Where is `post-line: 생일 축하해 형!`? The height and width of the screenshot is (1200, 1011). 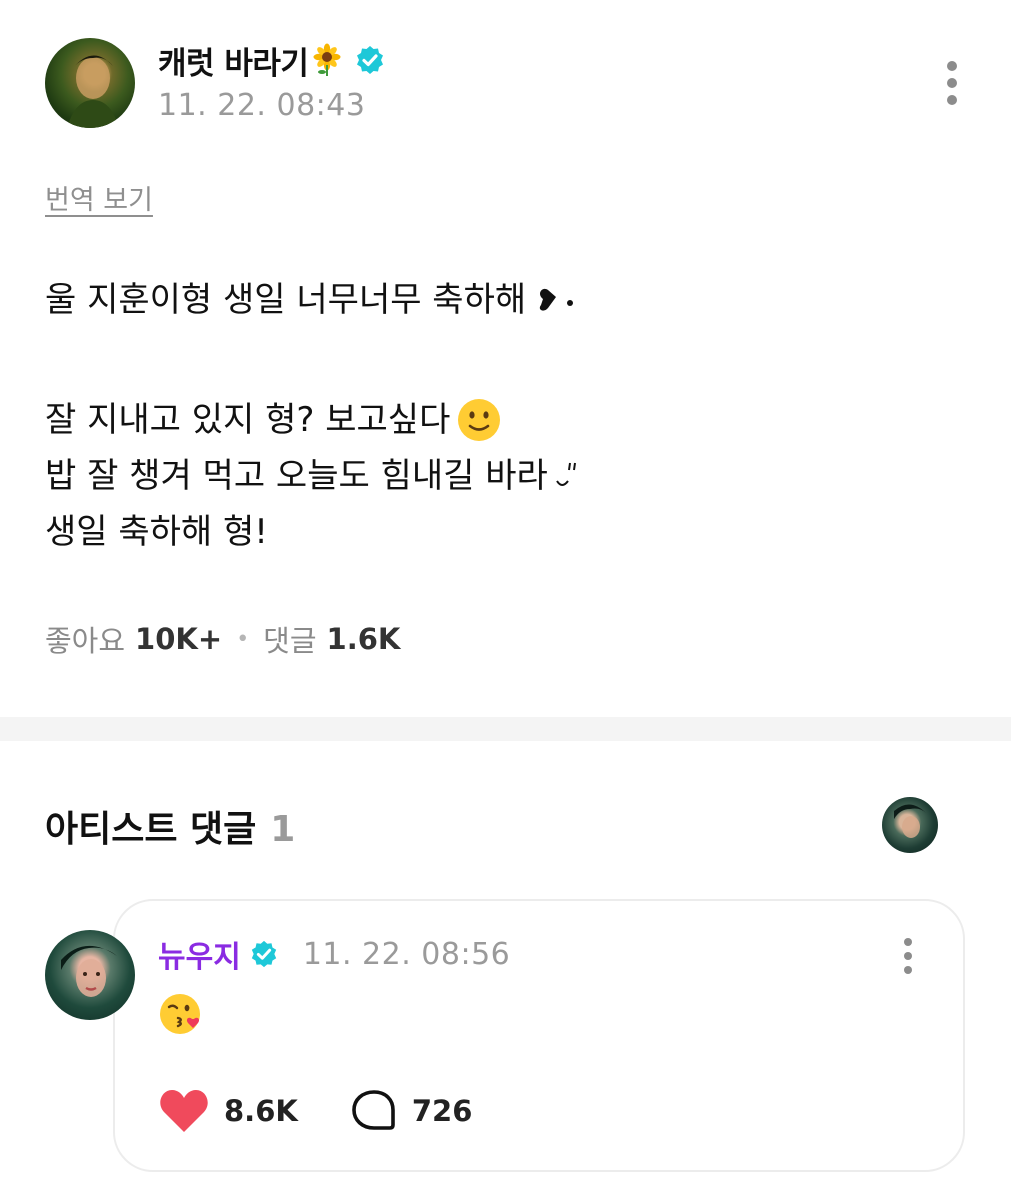 post-line: 생일 축하해 형! is located at coordinates (156, 532).